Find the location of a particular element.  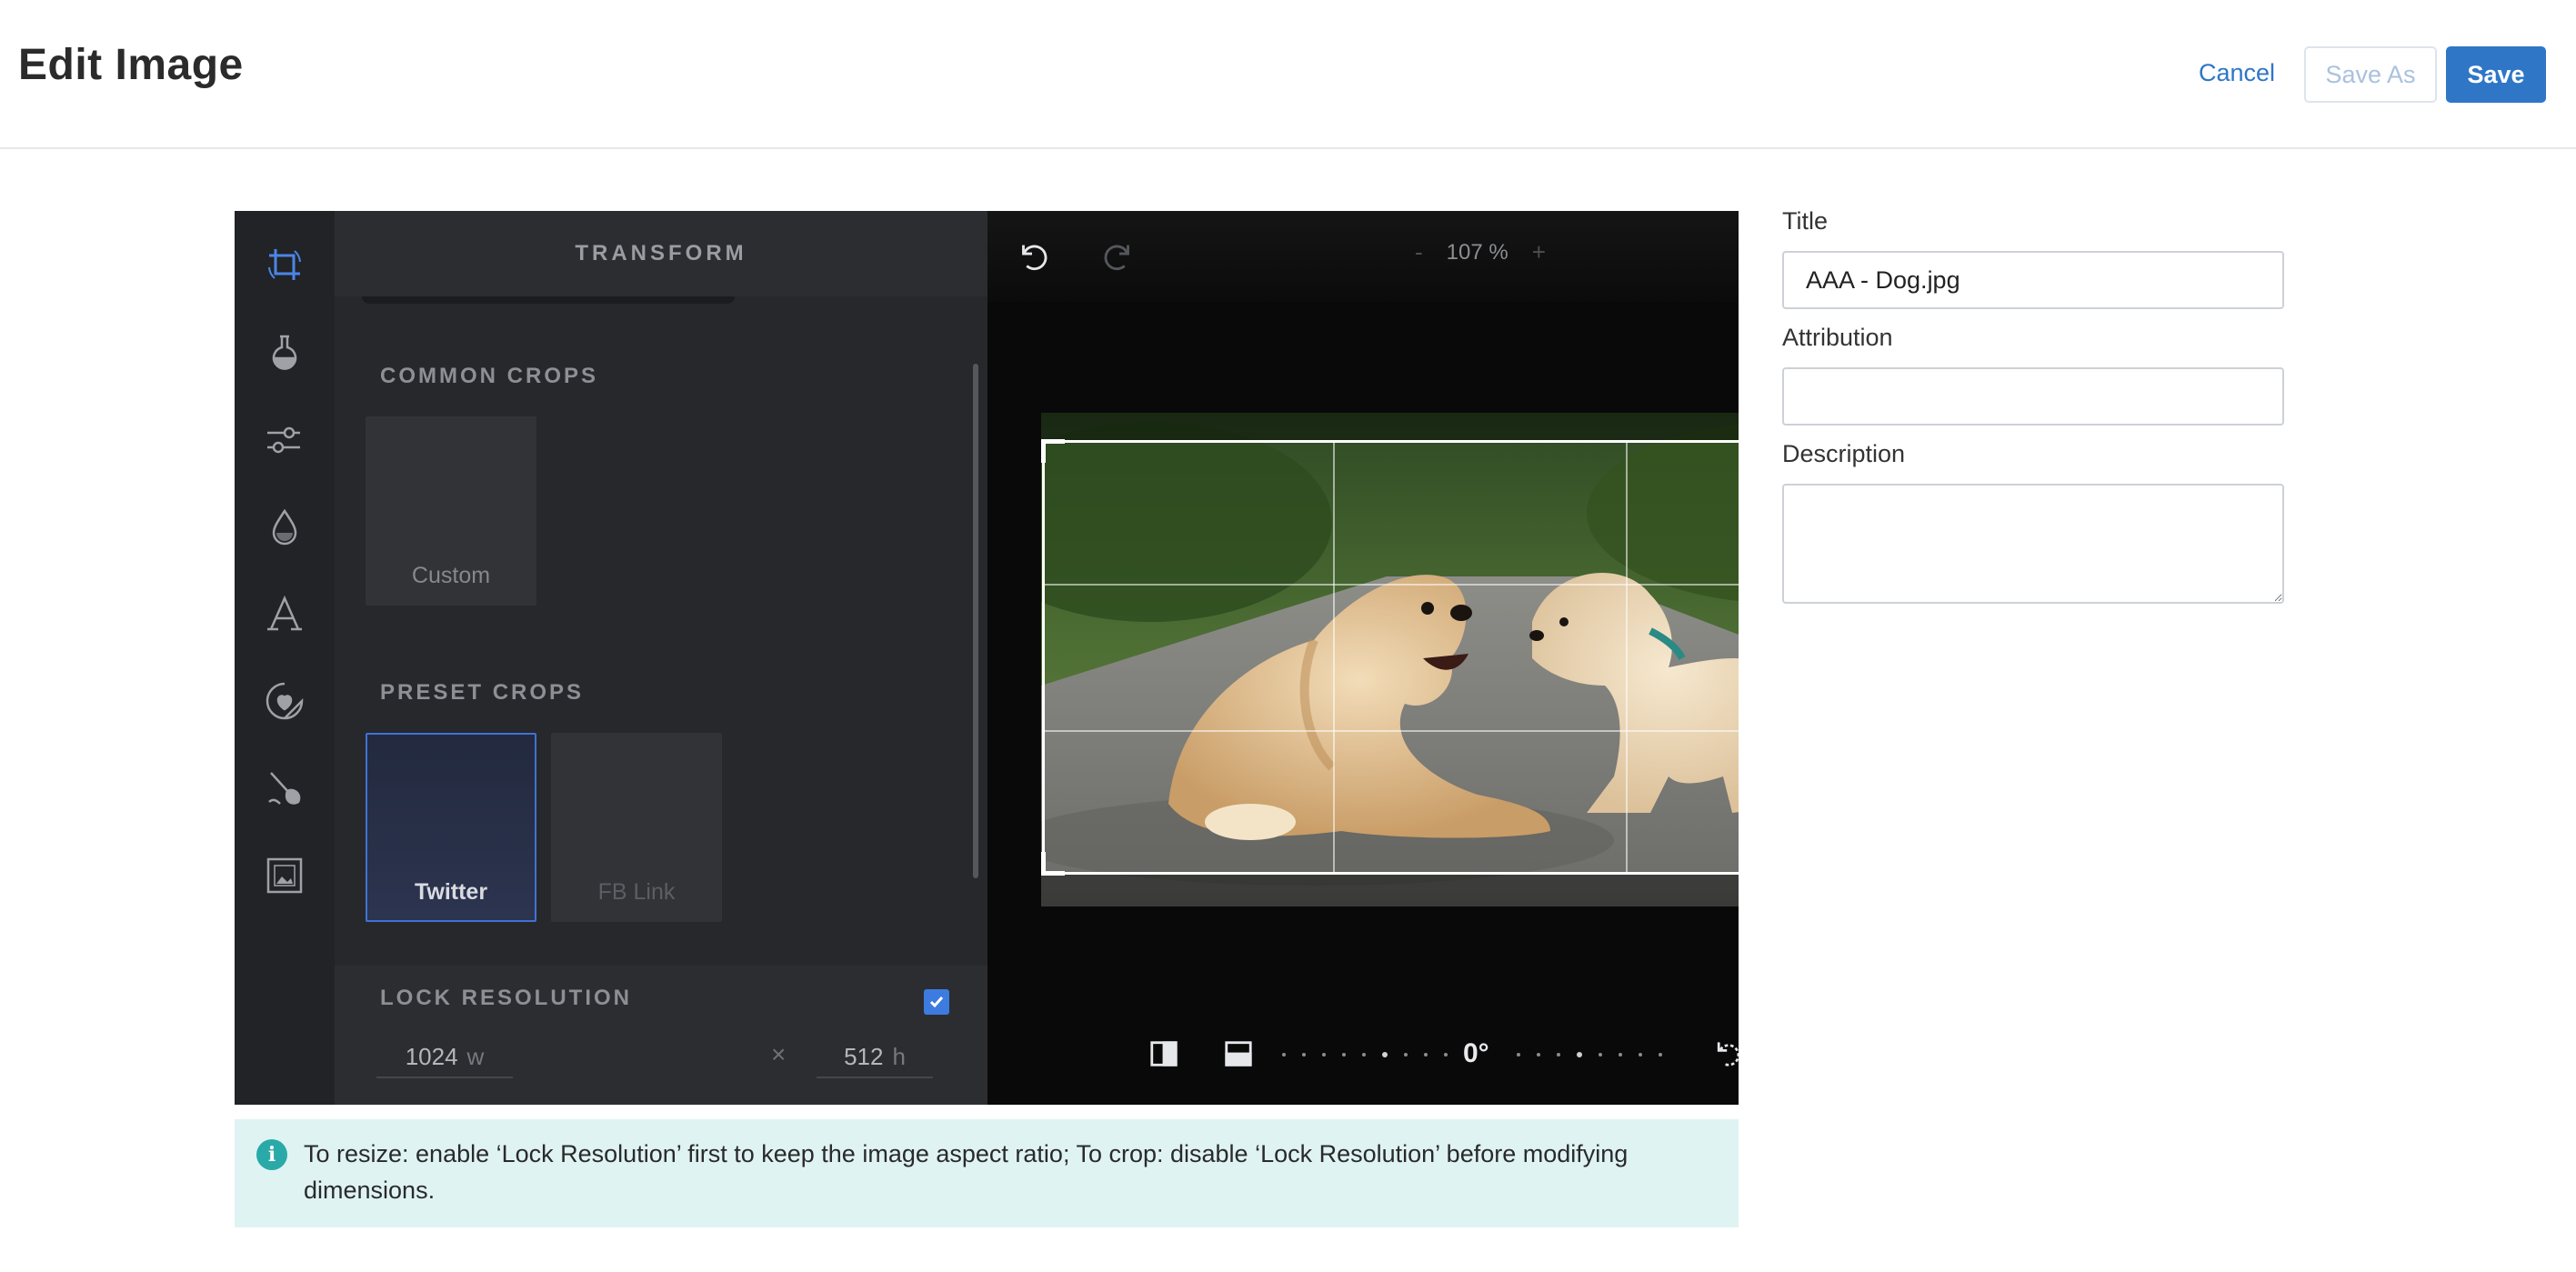

canvas-bottom-bar: 0° is located at coordinates (1363, 1058).